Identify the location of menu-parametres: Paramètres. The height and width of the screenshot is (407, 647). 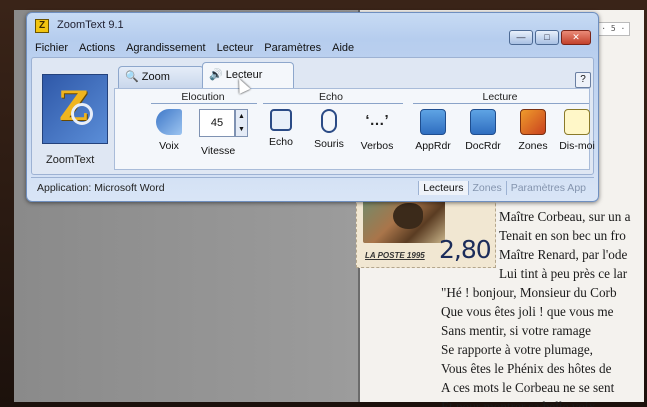
(292, 48).